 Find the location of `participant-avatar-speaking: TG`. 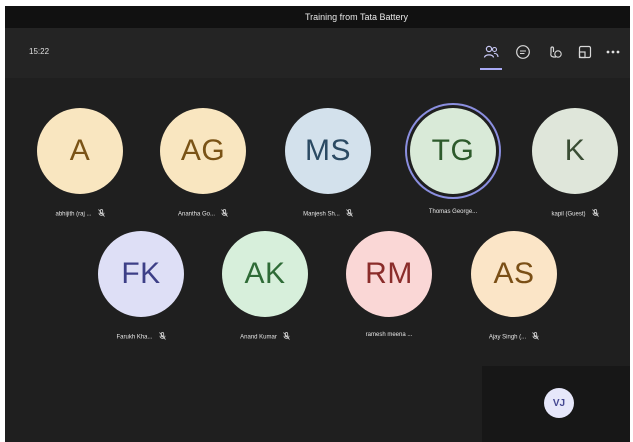

participant-avatar-speaking: TG is located at coordinates (453, 151).